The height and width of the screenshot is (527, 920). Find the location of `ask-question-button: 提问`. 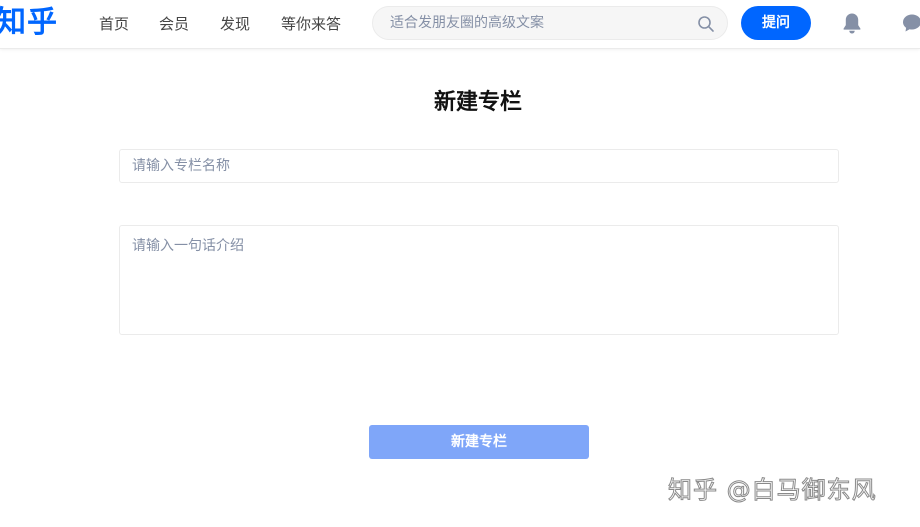

ask-question-button: 提问 is located at coordinates (776, 23).